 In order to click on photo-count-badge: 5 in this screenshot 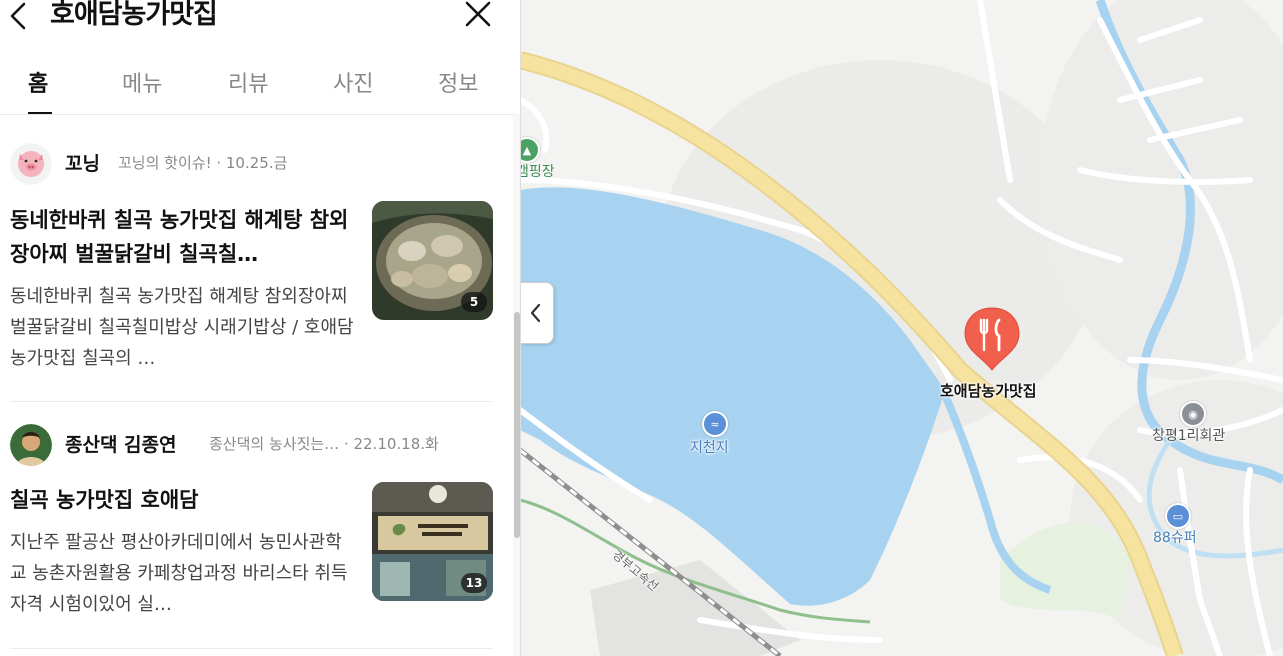, I will do `click(474, 302)`.